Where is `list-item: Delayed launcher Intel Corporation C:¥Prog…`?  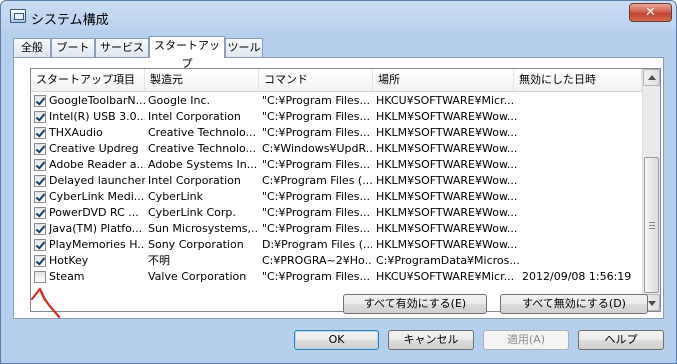 list-item: Delayed launcher Intel Corporation C:¥Prog… is located at coordinates (336, 181).